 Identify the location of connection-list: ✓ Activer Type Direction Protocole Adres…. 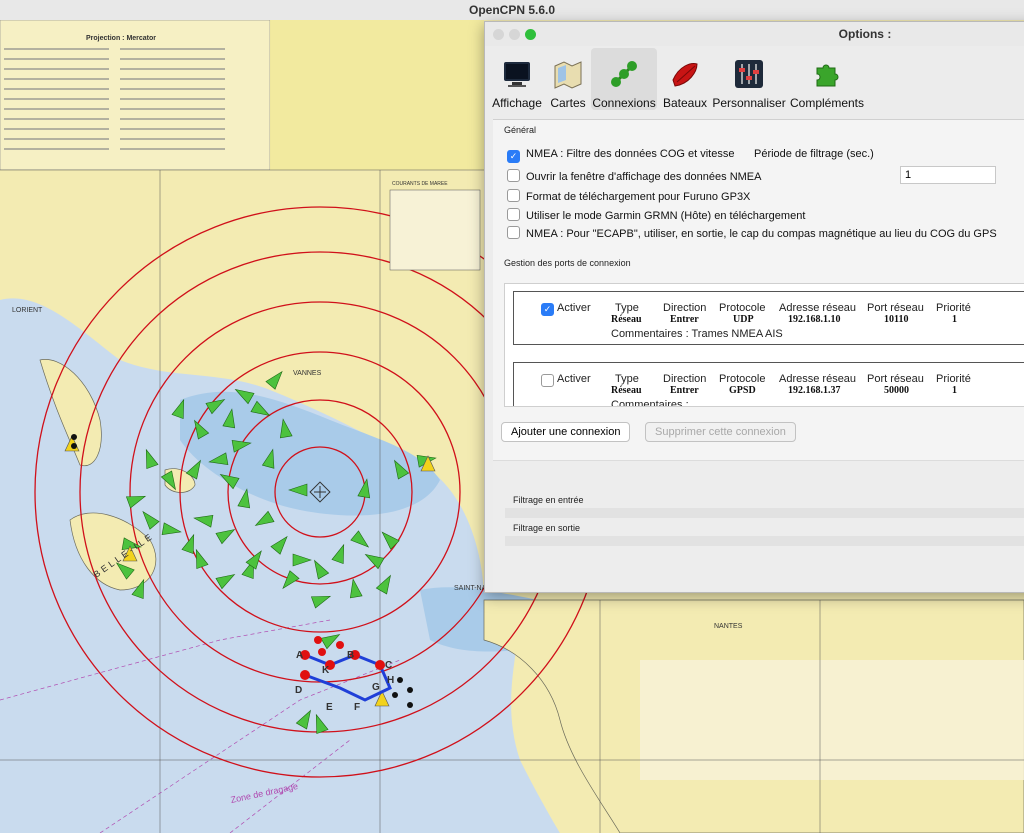
(764, 345).